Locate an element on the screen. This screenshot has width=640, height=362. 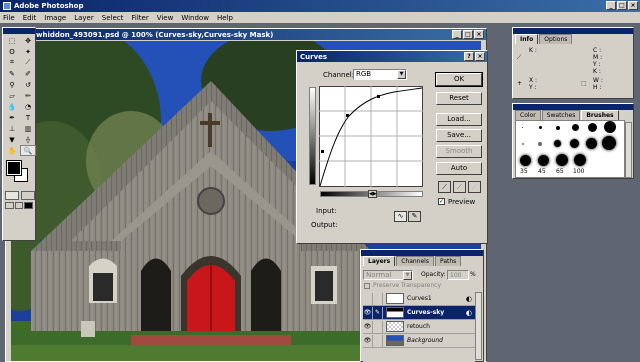
curve-pencil-mode-icon: ✎ is located at coordinates (414, 216).